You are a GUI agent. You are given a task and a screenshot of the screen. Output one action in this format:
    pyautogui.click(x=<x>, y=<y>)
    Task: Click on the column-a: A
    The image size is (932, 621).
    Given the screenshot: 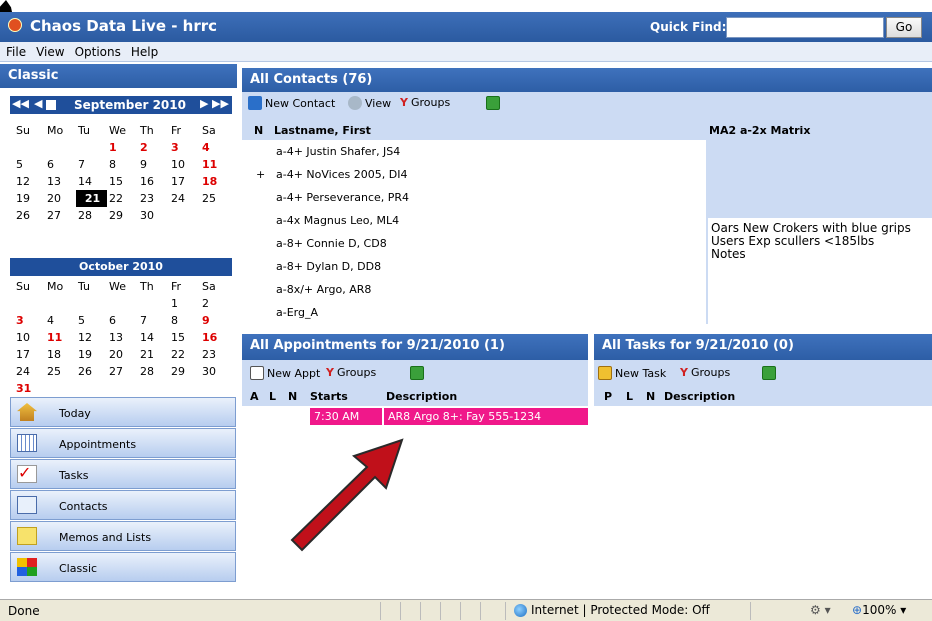 What is the action you would take?
    pyautogui.click(x=254, y=396)
    